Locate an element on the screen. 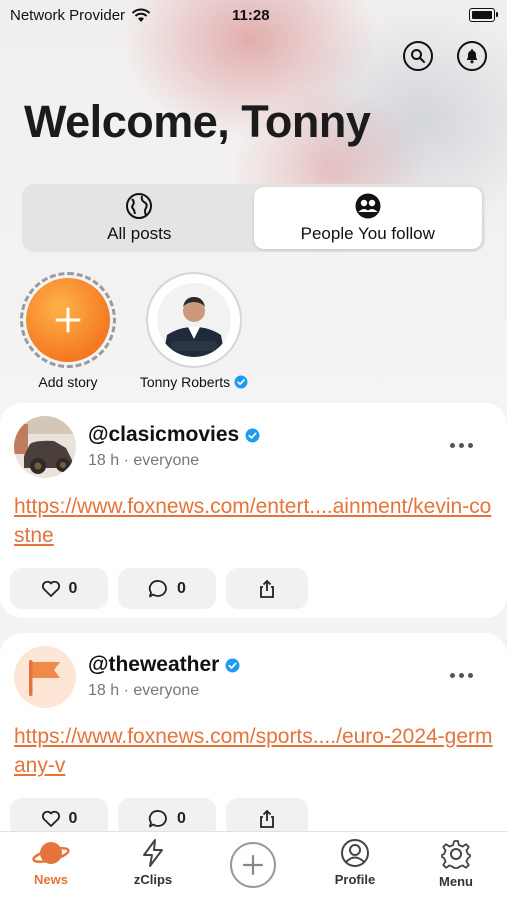 Image resolution: width=507 pixels, height=900 pixels. tab-people-you-follow: People You follow is located at coordinates (367, 218).